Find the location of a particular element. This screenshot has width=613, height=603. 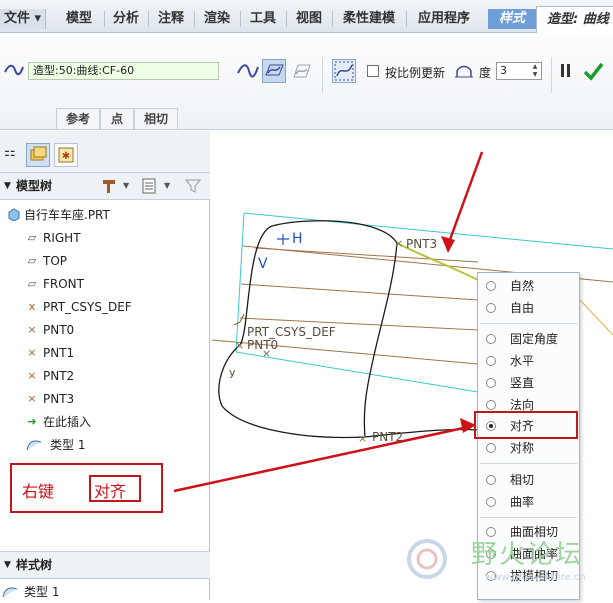

menu-item-tangent: 相切 is located at coordinates (528, 480).